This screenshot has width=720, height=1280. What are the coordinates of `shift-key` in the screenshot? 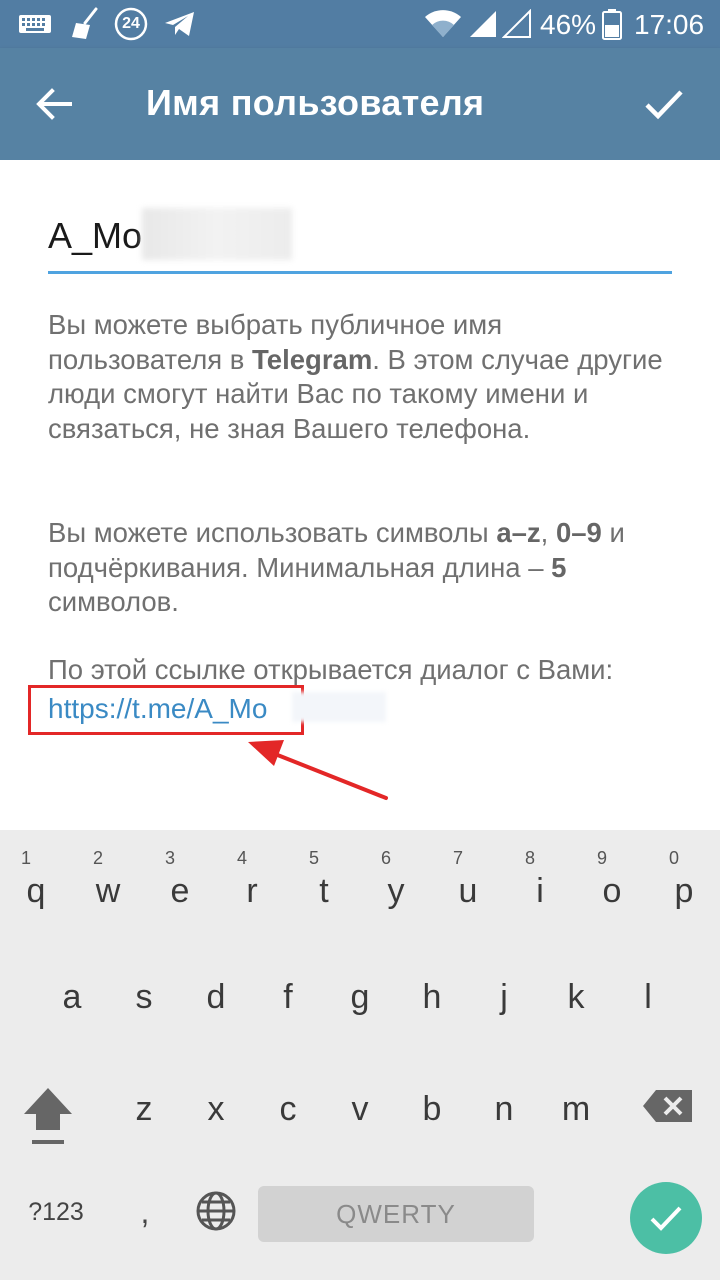 It's located at (48, 1118).